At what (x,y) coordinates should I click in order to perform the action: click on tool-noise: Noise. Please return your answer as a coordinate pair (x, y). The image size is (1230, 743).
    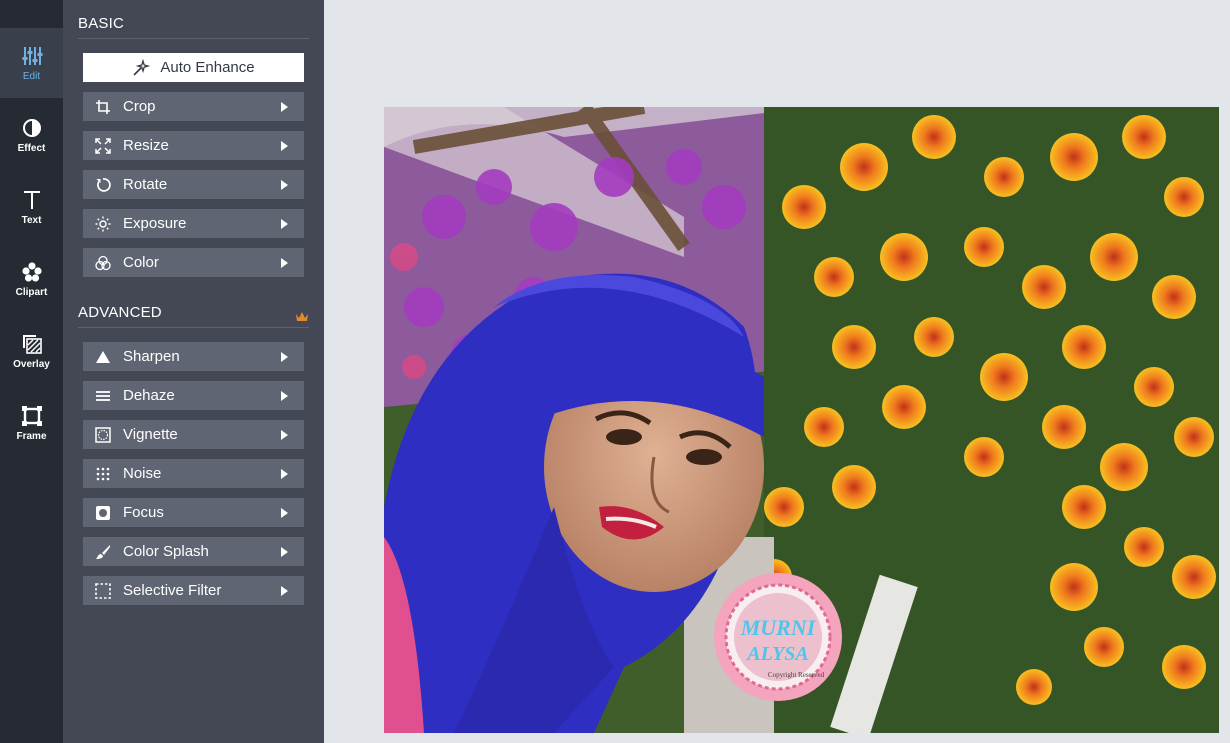
    Looking at the image, I should click on (193, 473).